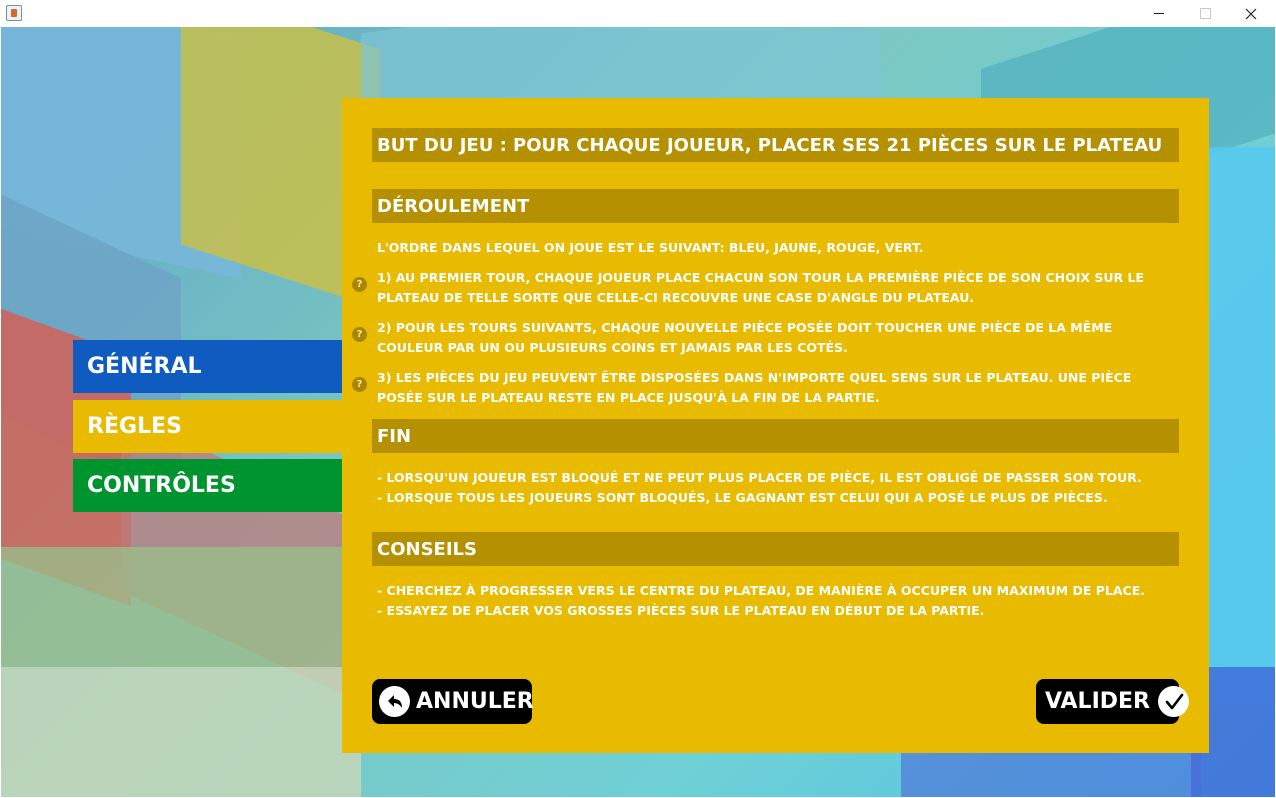  Describe the element at coordinates (394, 701) in the screenshot. I see `undo-arrow-icon` at that location.